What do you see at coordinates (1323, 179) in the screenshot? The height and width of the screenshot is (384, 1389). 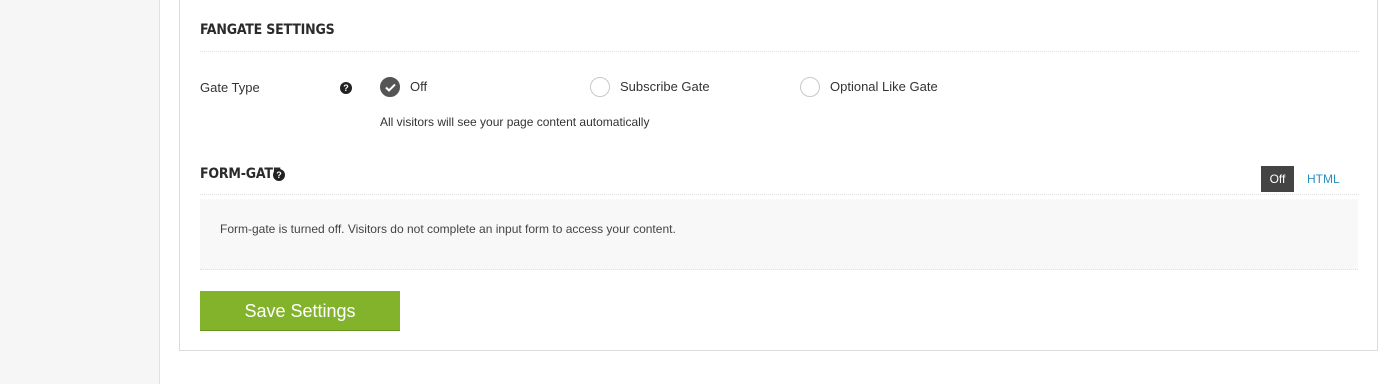 I see `form-gate-html-toggle: HTML` at bounding box center [1323, 179].